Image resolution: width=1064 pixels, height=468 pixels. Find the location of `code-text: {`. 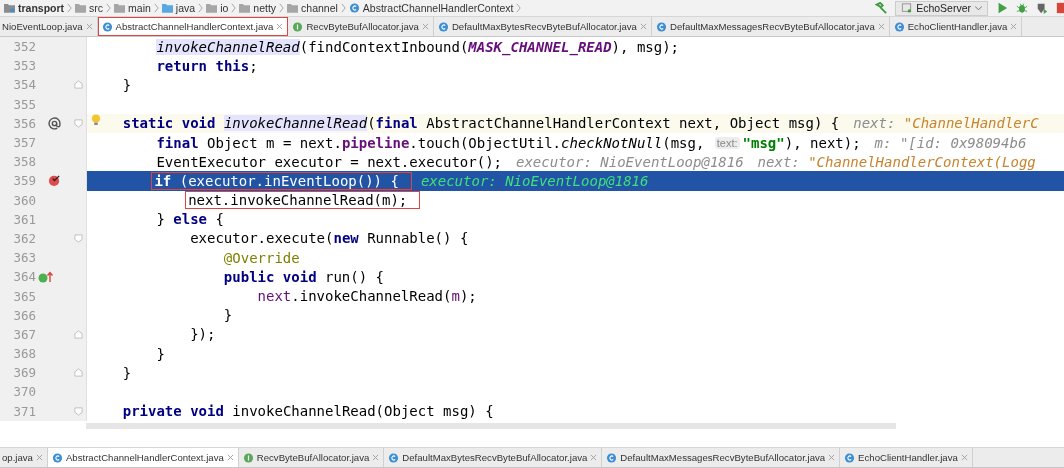

code-text: { is located at coordinates (219, 219).